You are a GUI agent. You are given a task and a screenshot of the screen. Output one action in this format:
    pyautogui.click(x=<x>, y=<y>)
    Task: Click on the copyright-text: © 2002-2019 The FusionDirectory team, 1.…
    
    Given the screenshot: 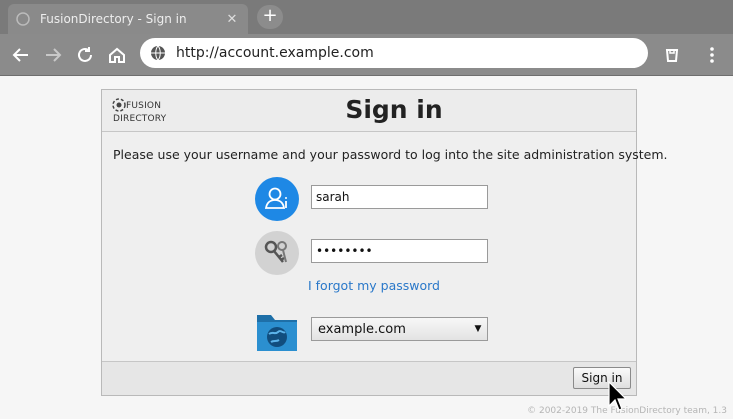 What is the action you would take?
    pyautogui.click(x=627, y=411)
    